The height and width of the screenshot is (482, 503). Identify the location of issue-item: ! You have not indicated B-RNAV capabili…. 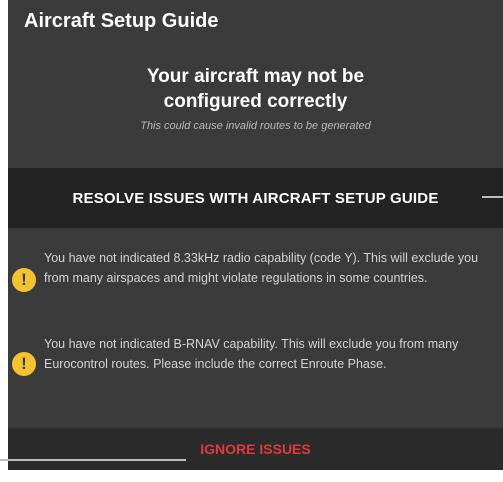
(255, 366).